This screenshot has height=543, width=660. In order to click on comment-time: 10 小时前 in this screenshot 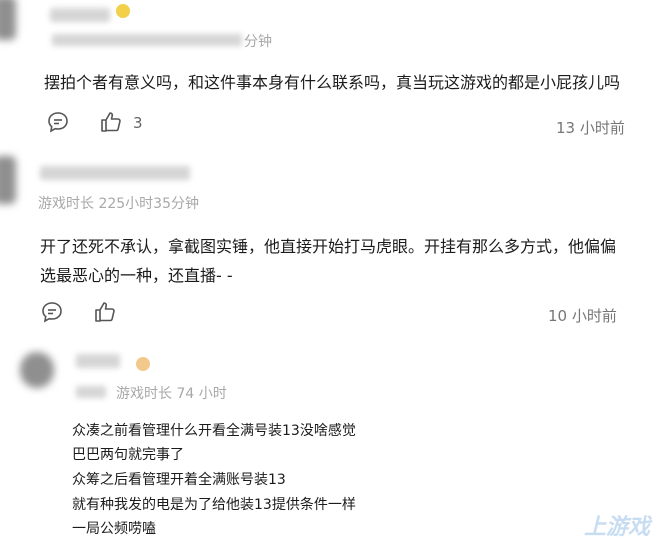, I will do `click(582, 316)`.